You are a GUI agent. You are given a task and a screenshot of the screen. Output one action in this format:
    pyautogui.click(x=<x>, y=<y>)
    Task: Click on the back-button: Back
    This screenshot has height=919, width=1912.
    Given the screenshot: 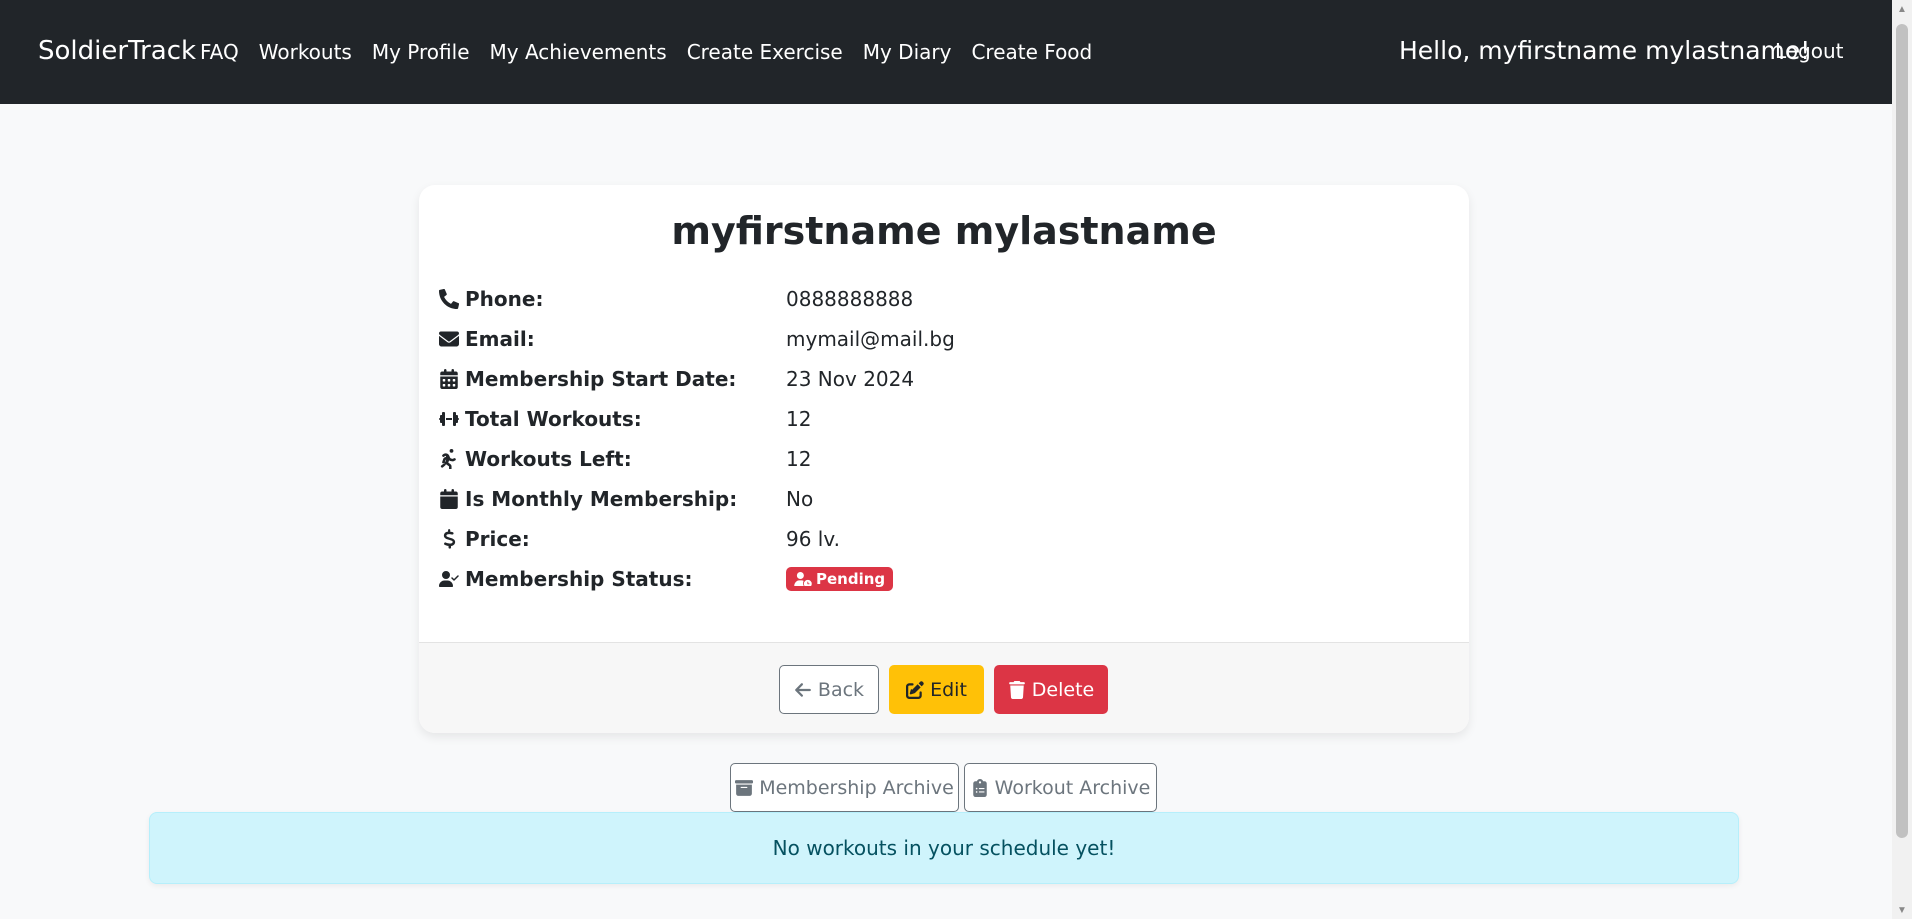 What is the action you would take?
    pyautogui.click(x=829, y=689)
    